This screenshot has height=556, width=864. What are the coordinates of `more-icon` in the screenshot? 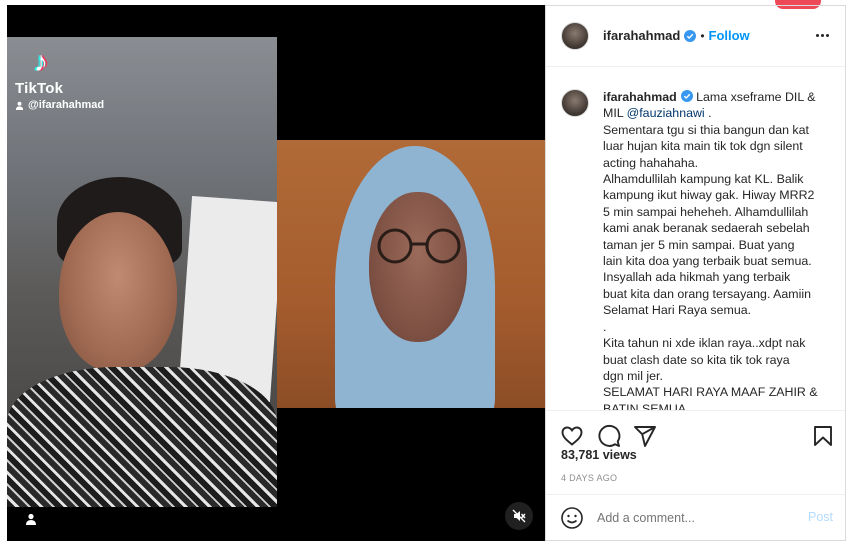 It's located at (824, 35).